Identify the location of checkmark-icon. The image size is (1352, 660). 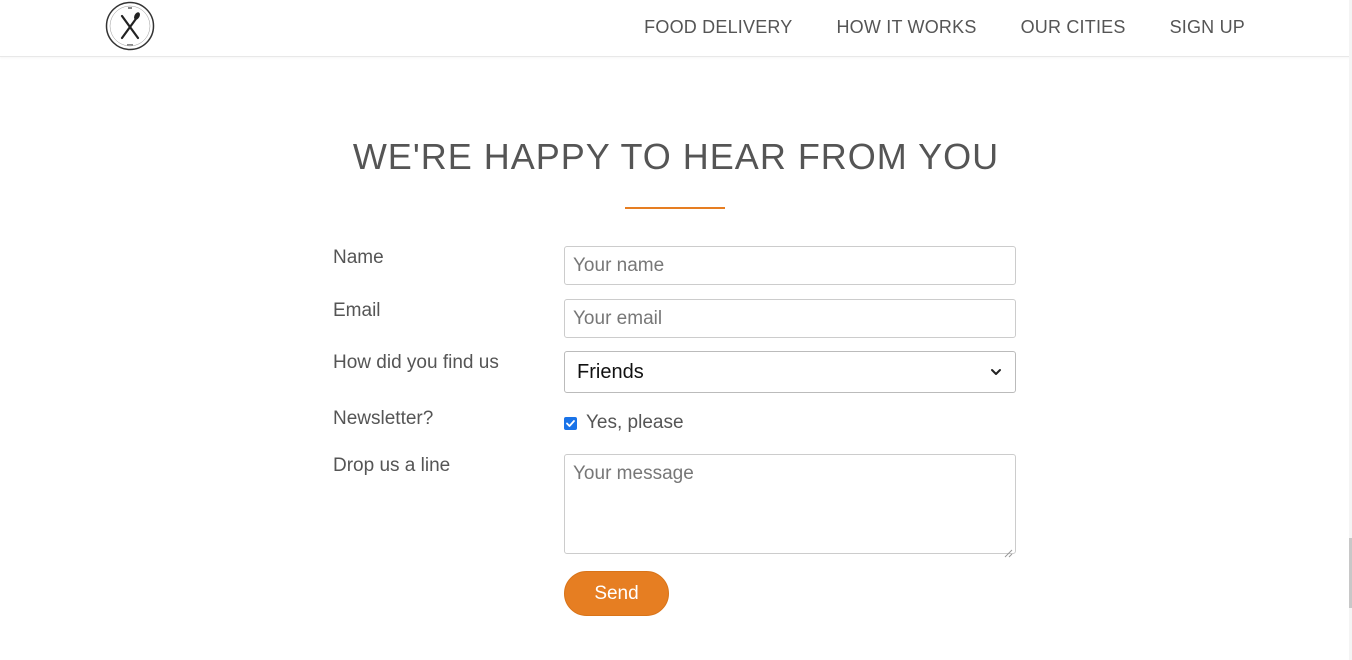
(570, 423).